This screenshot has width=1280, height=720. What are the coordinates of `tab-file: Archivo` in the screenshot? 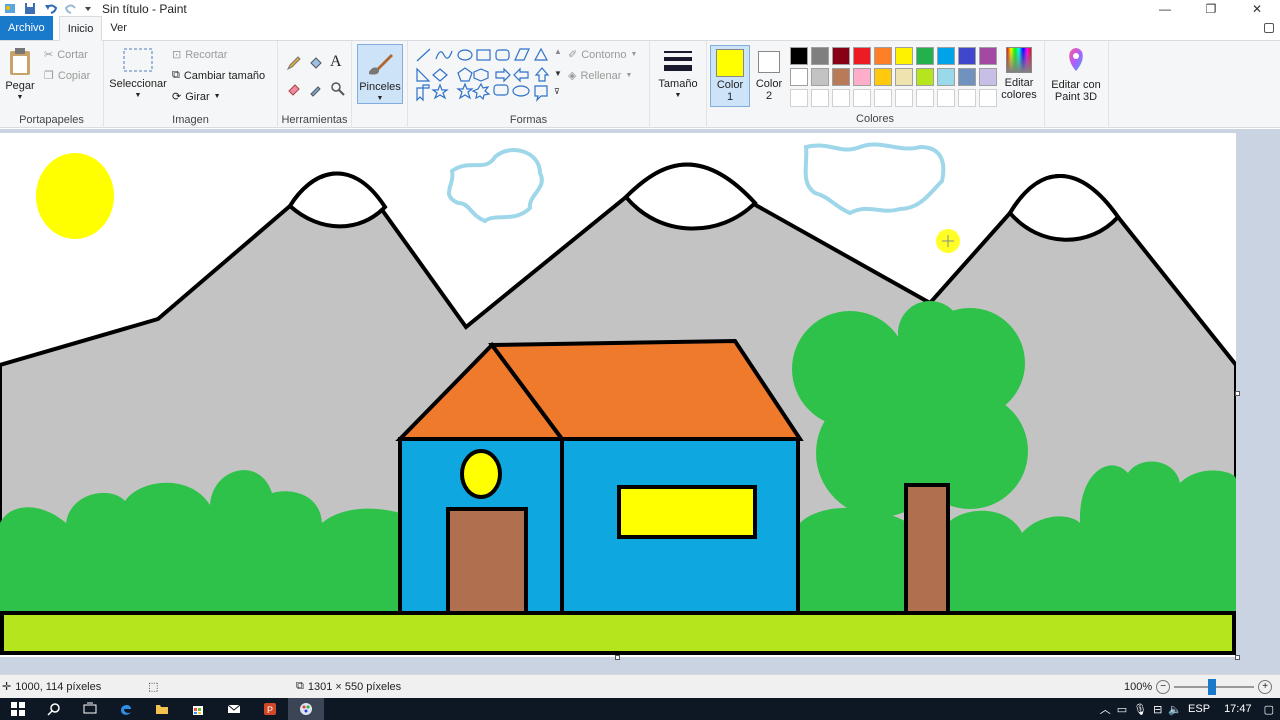 It's located at (26, 28).